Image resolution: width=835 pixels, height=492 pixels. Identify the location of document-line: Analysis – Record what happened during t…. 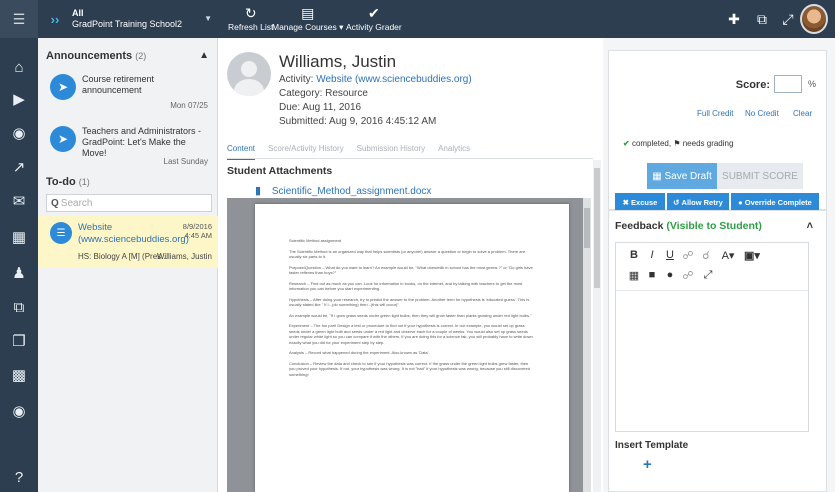
(359, 352).